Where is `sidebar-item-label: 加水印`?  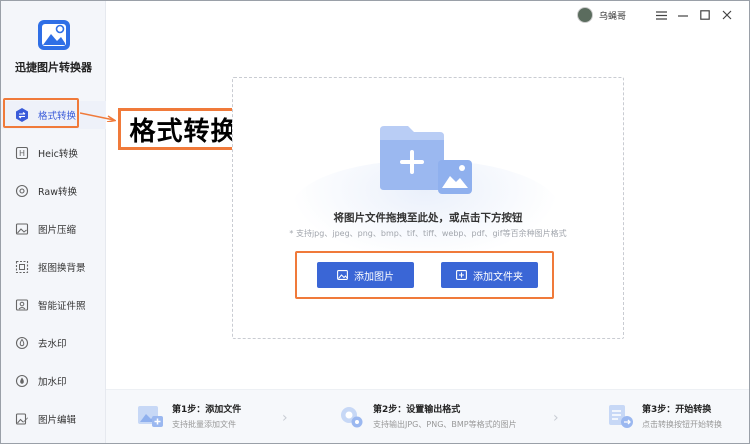 sidebar-item-label: 加水印 is located at coordinates (52, 382).